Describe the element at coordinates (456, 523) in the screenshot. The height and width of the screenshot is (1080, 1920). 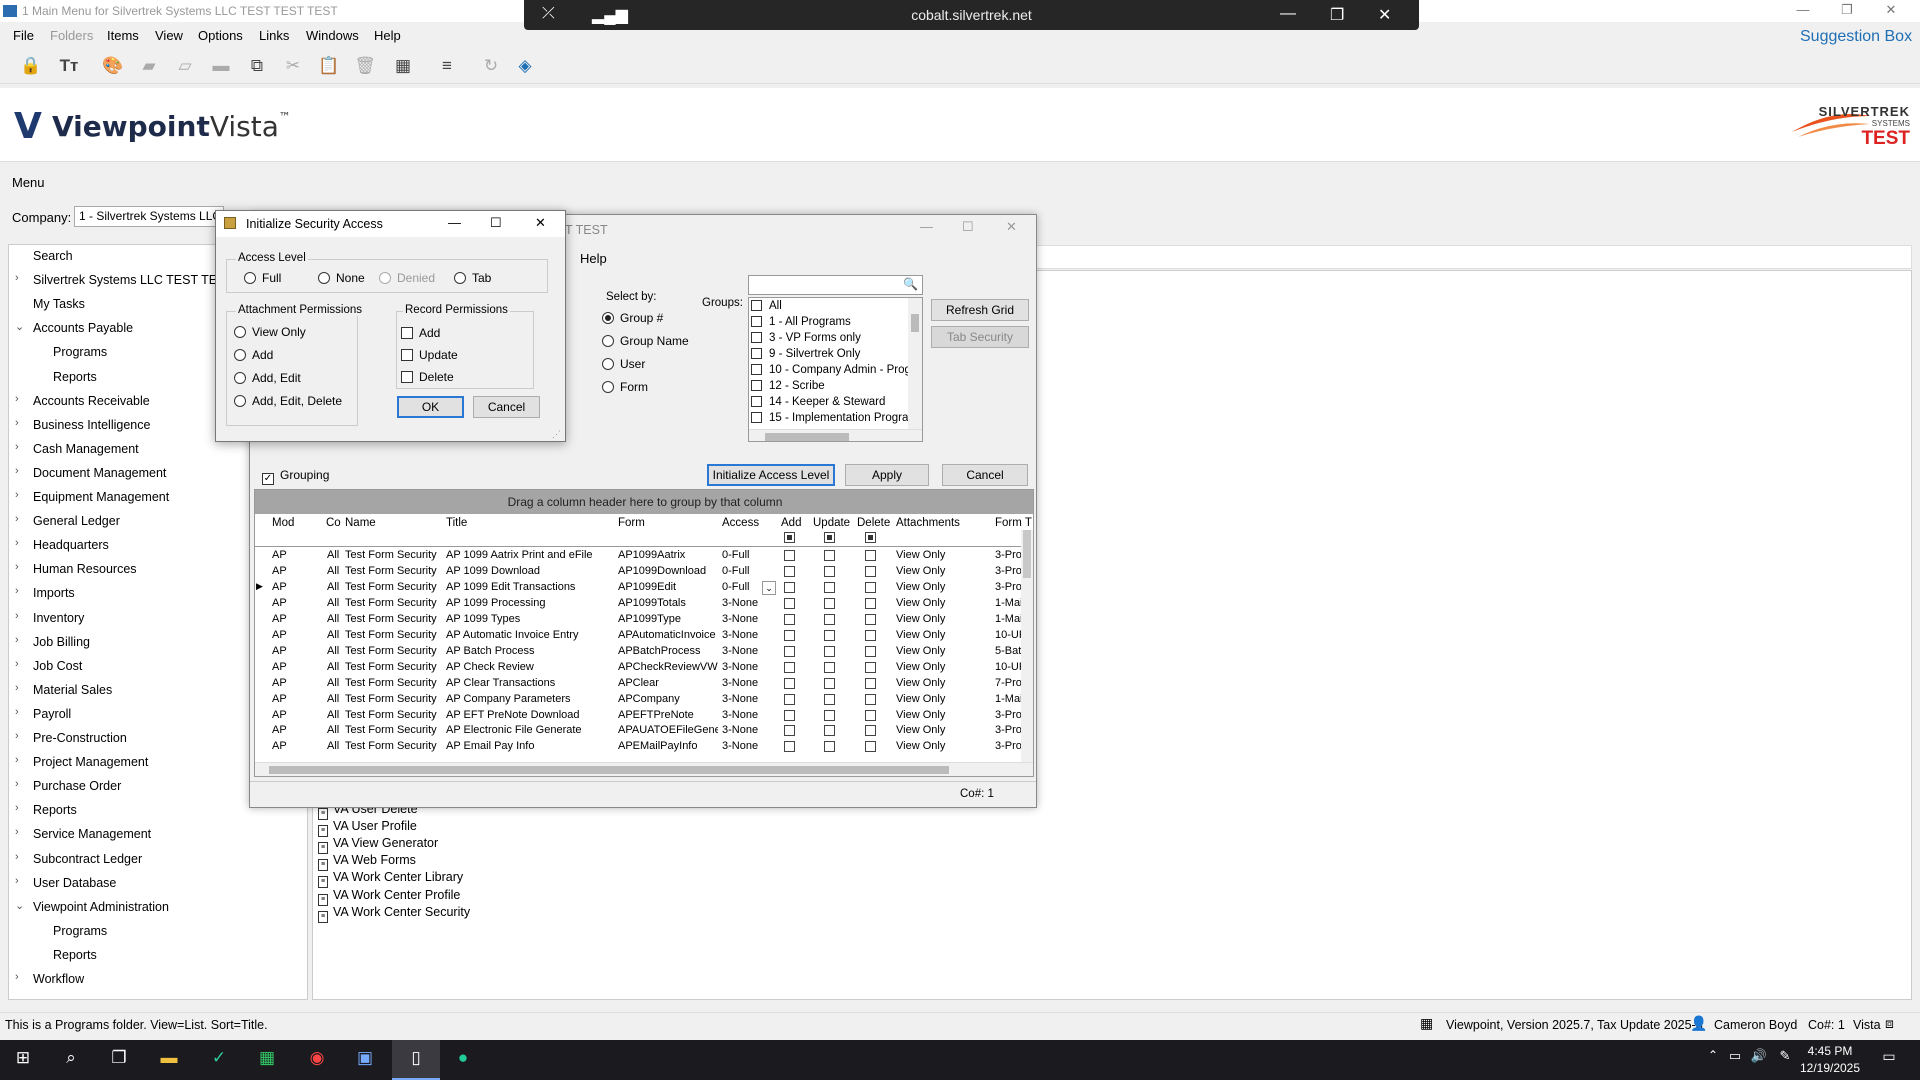
I see `col-title: Title` at that location.